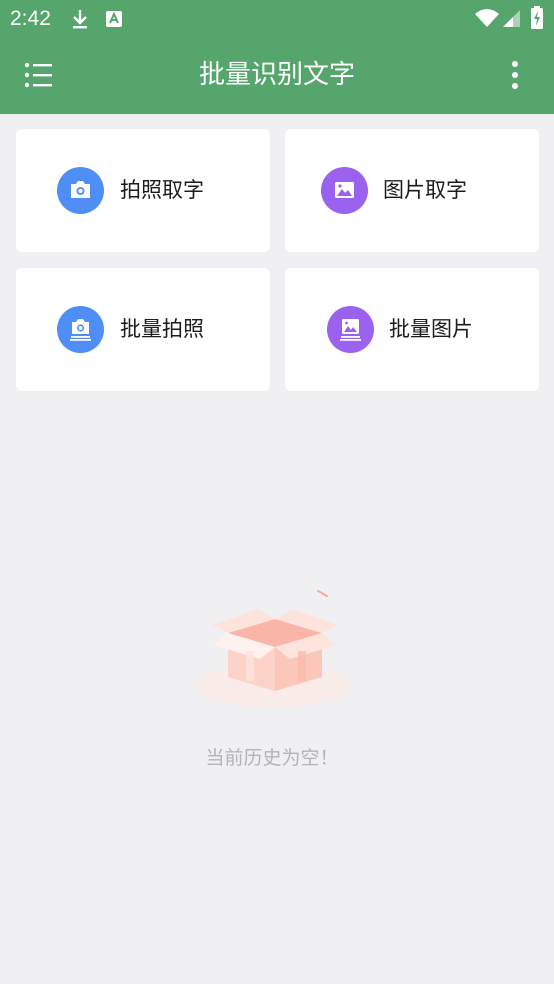 This screenshot has width=554, height=984. What do you see at coordinates (515, 75) in the screenshot?
I see `more-vert-icon` at bounding box center [515, 75].